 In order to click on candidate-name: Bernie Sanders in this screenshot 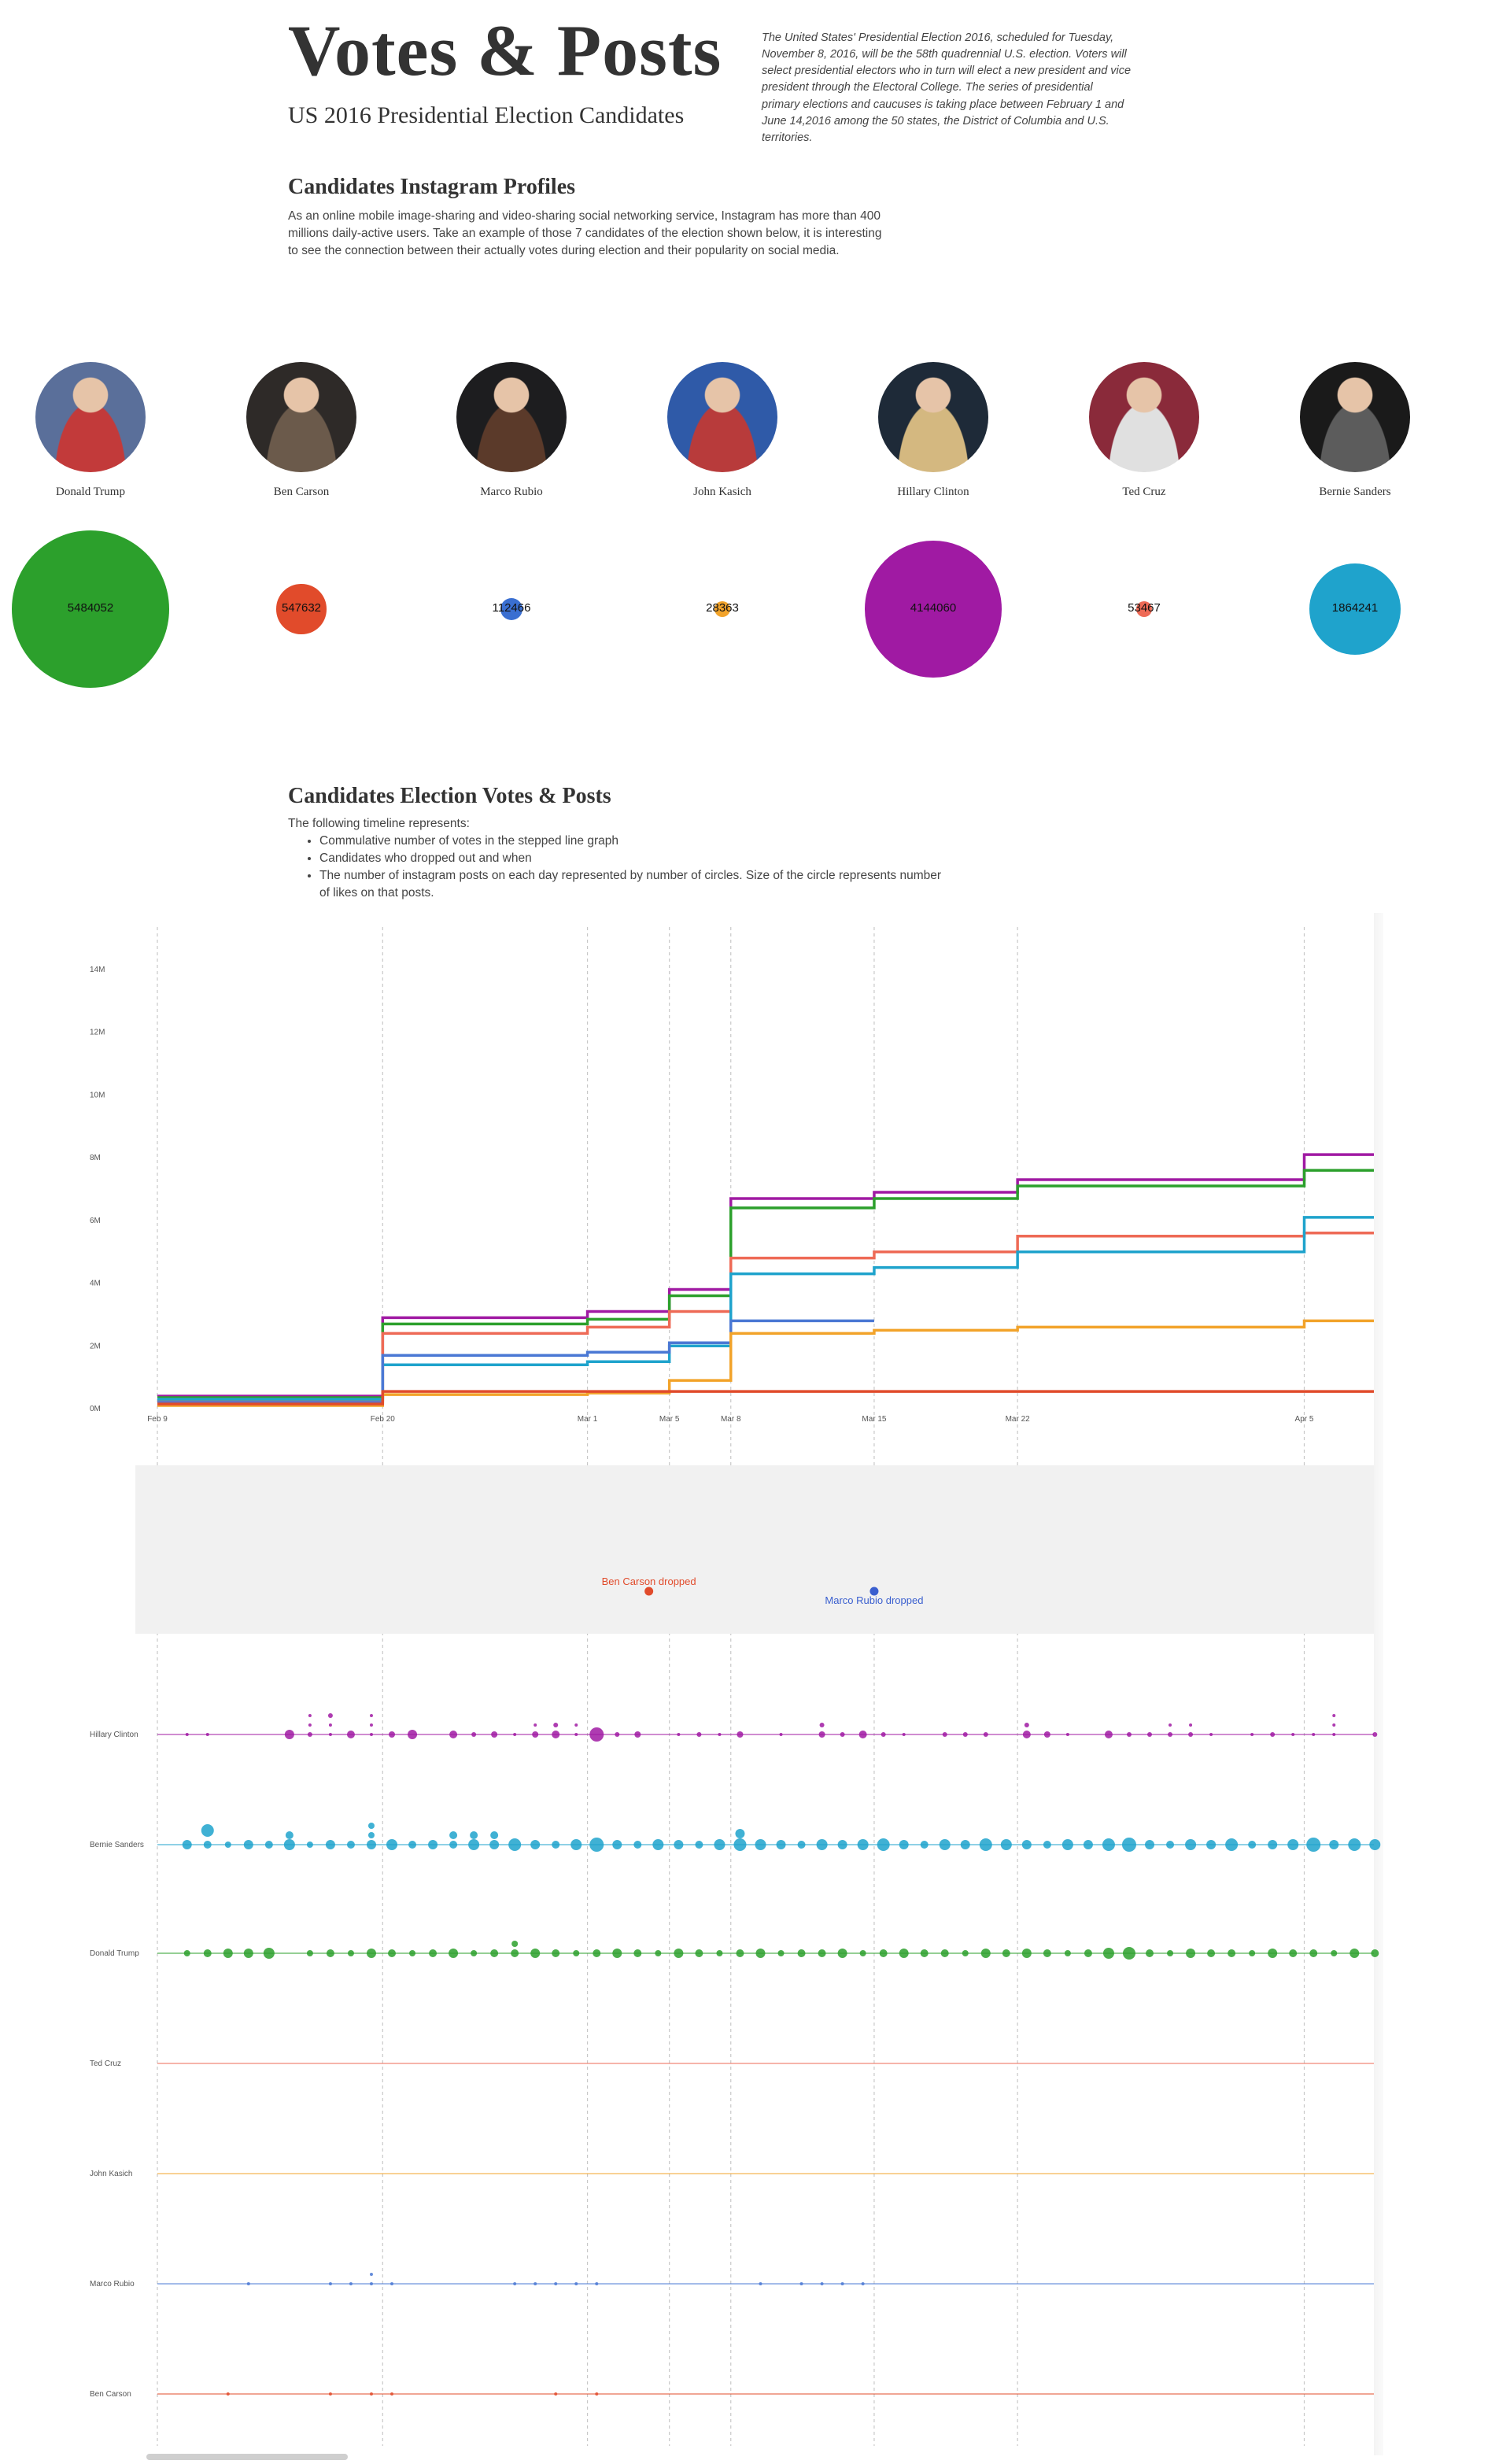, I will do `click(1355, 492)`.